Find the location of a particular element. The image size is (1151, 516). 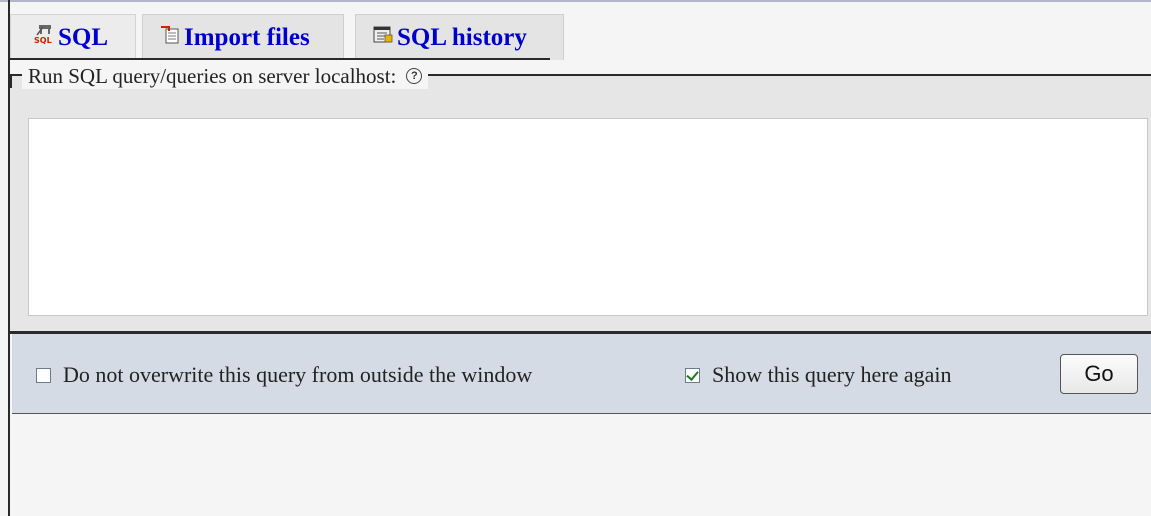

tab-underline is located at coordinates (280, 59).